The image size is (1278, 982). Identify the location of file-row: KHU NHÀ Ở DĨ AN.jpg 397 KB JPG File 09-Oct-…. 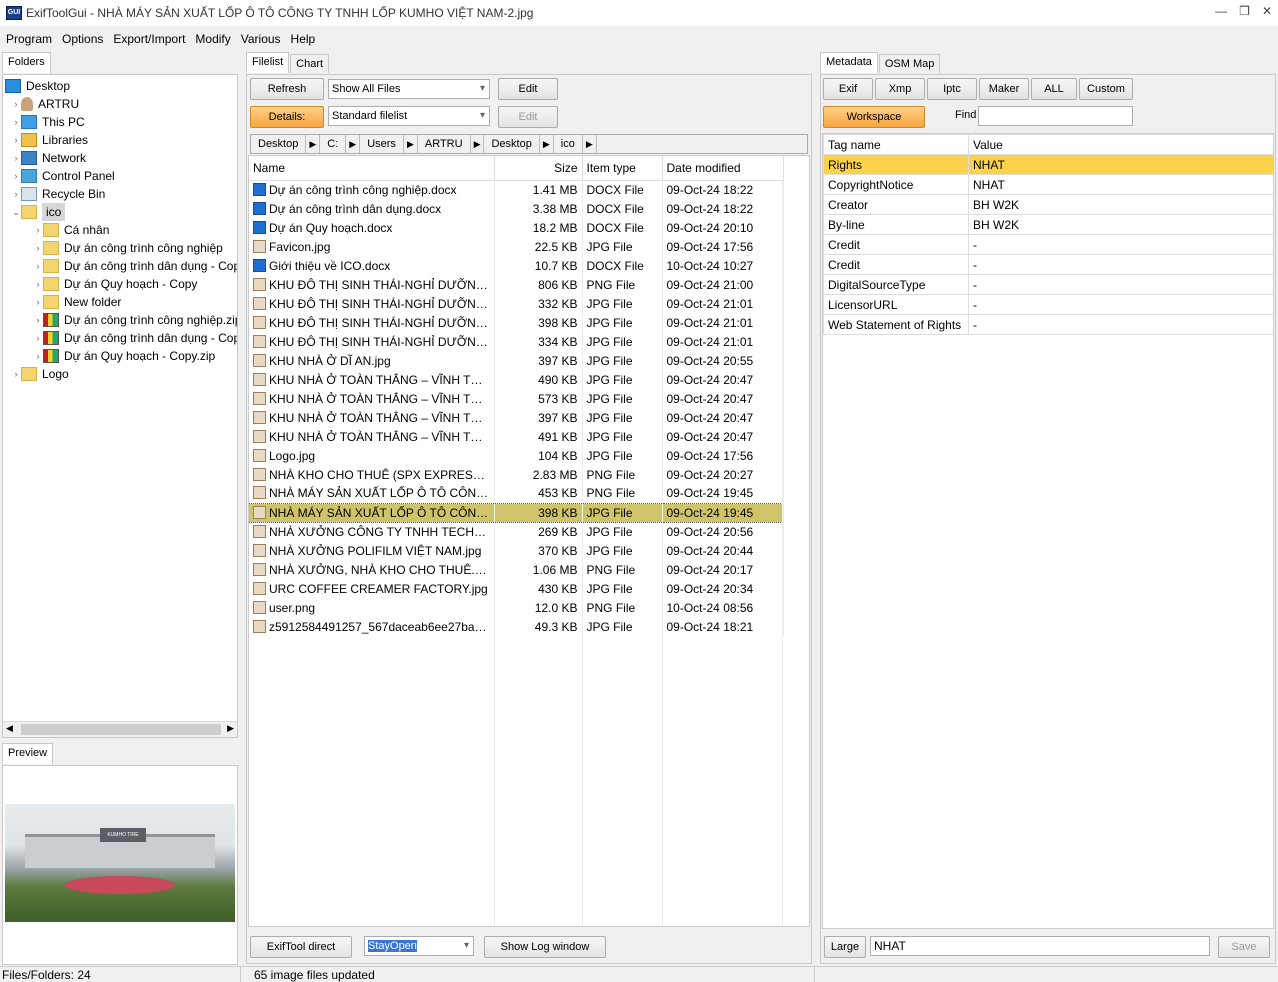
(516, 360).